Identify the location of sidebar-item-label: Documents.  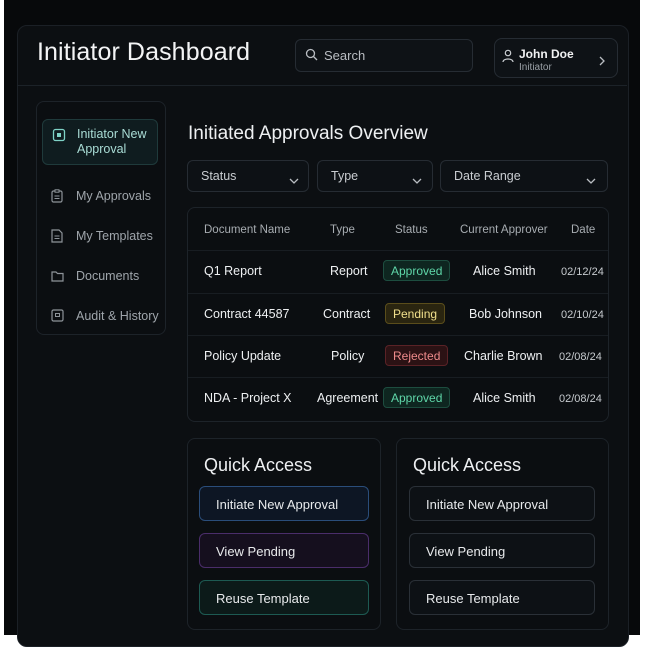
(108, 276).